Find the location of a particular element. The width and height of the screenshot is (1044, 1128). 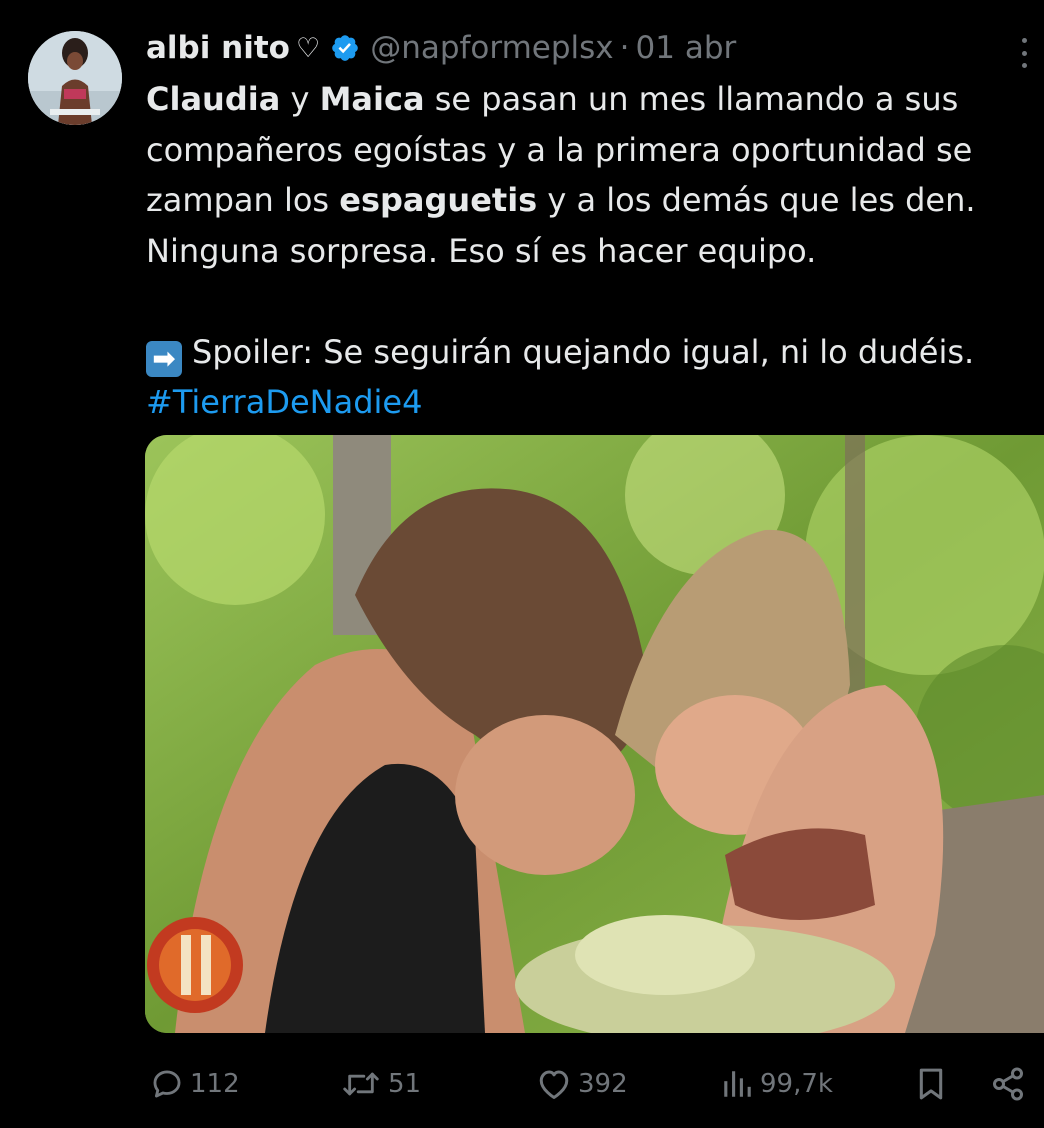

tweet-date: 01 abr is located at coordinates (686, 48).